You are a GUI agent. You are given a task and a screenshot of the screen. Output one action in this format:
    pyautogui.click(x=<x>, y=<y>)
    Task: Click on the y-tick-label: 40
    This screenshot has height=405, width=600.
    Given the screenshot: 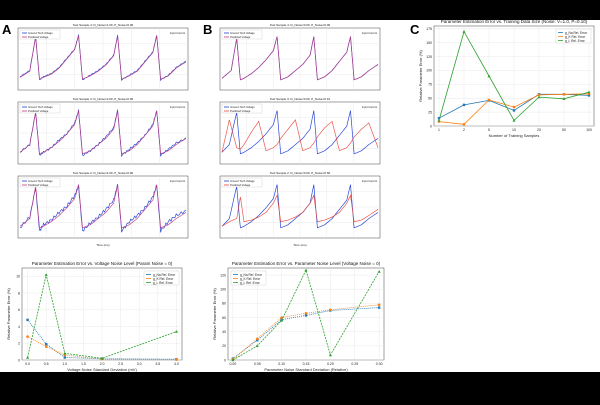 What is the action you would take?
    pyautogui.click(x=224, y=332)
    